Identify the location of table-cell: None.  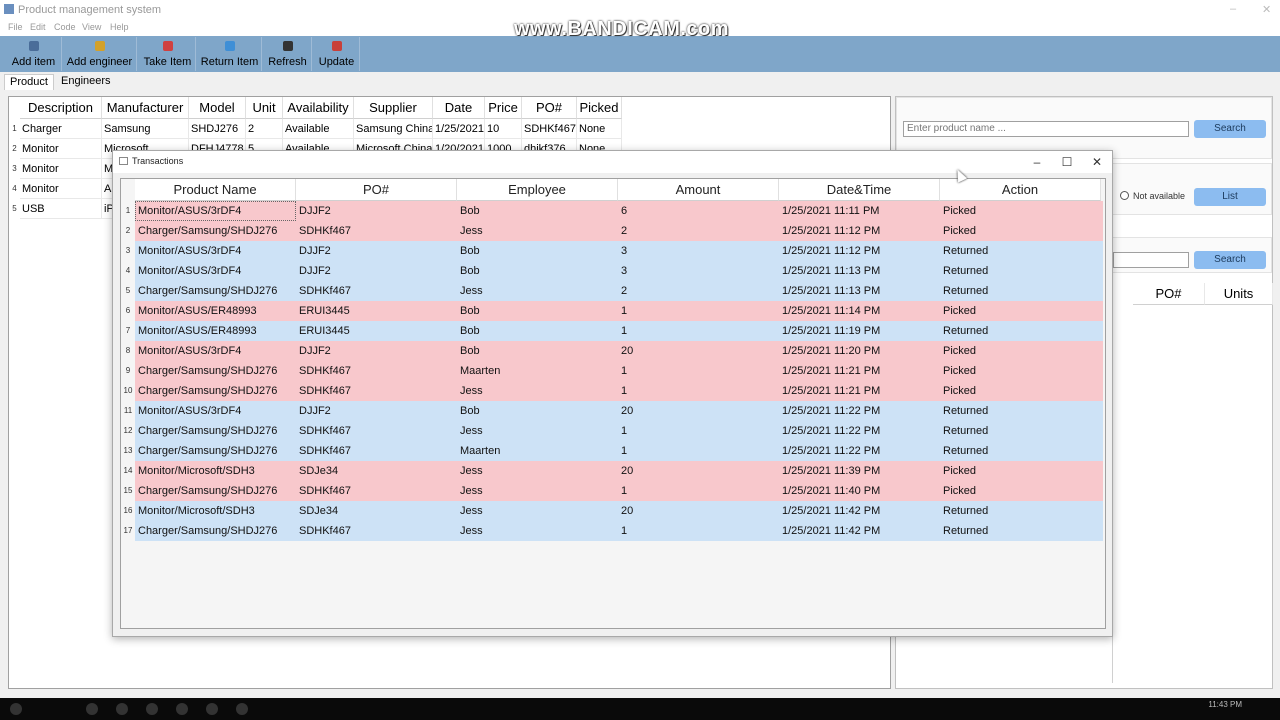
(599, 129).